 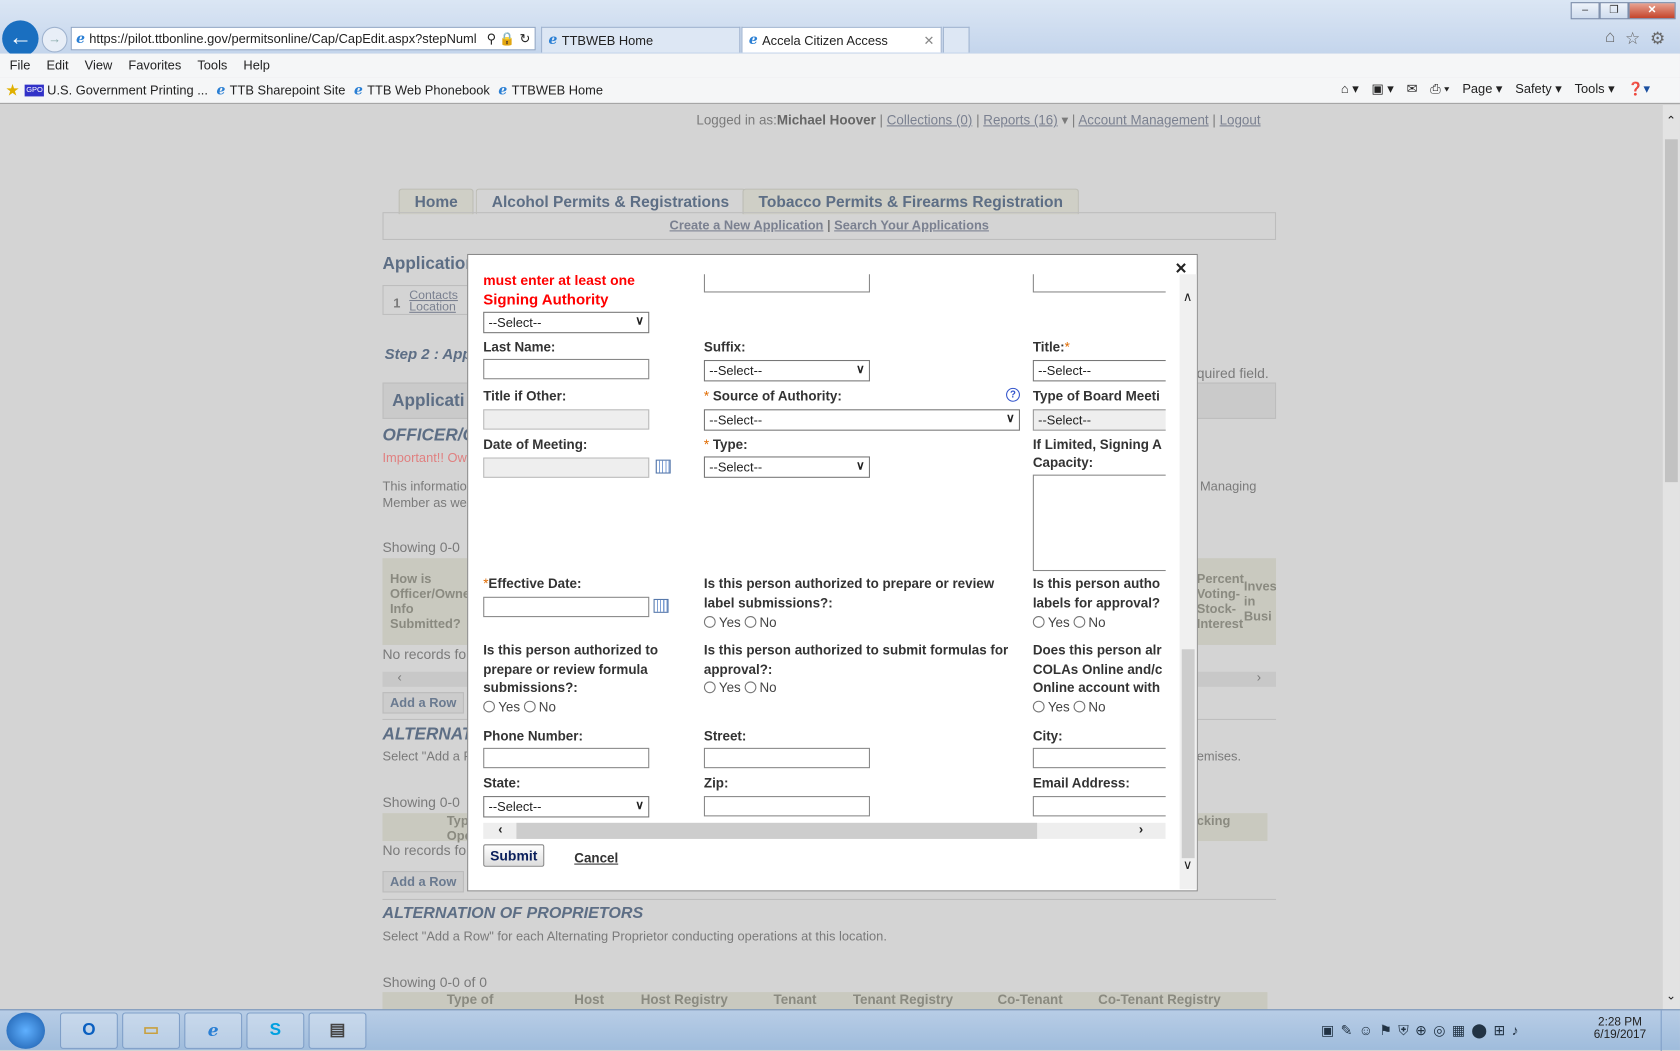 What do you see at coordinates (1099, 806) in the screenshot?
I see `email-input` at bounding box center [1099, 806].